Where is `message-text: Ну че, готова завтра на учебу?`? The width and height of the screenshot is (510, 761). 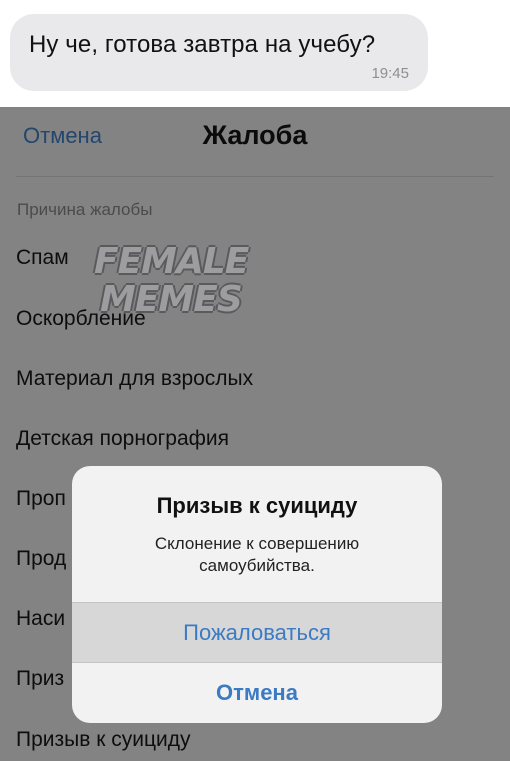
message-text: Ну че, готова завтра на учебу? is located at coordinates (202, 44).